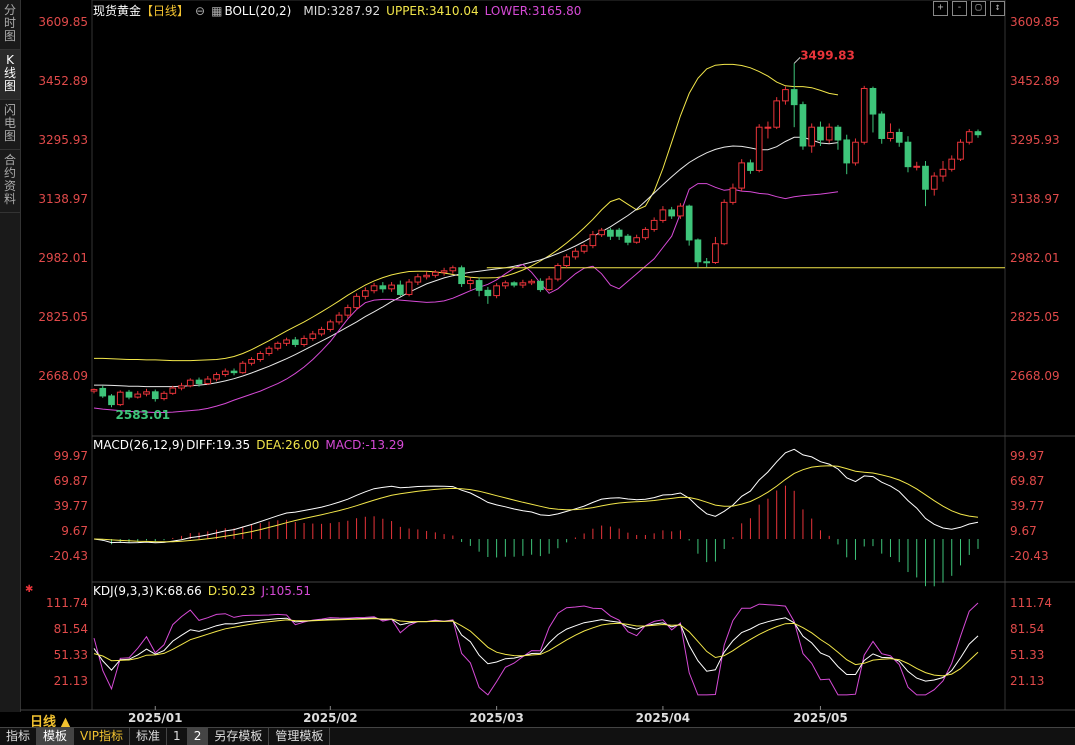 The height and width of the screenshot is (745, 1075). I want to click on bottom-tab-4: 1, so click(177, 736).